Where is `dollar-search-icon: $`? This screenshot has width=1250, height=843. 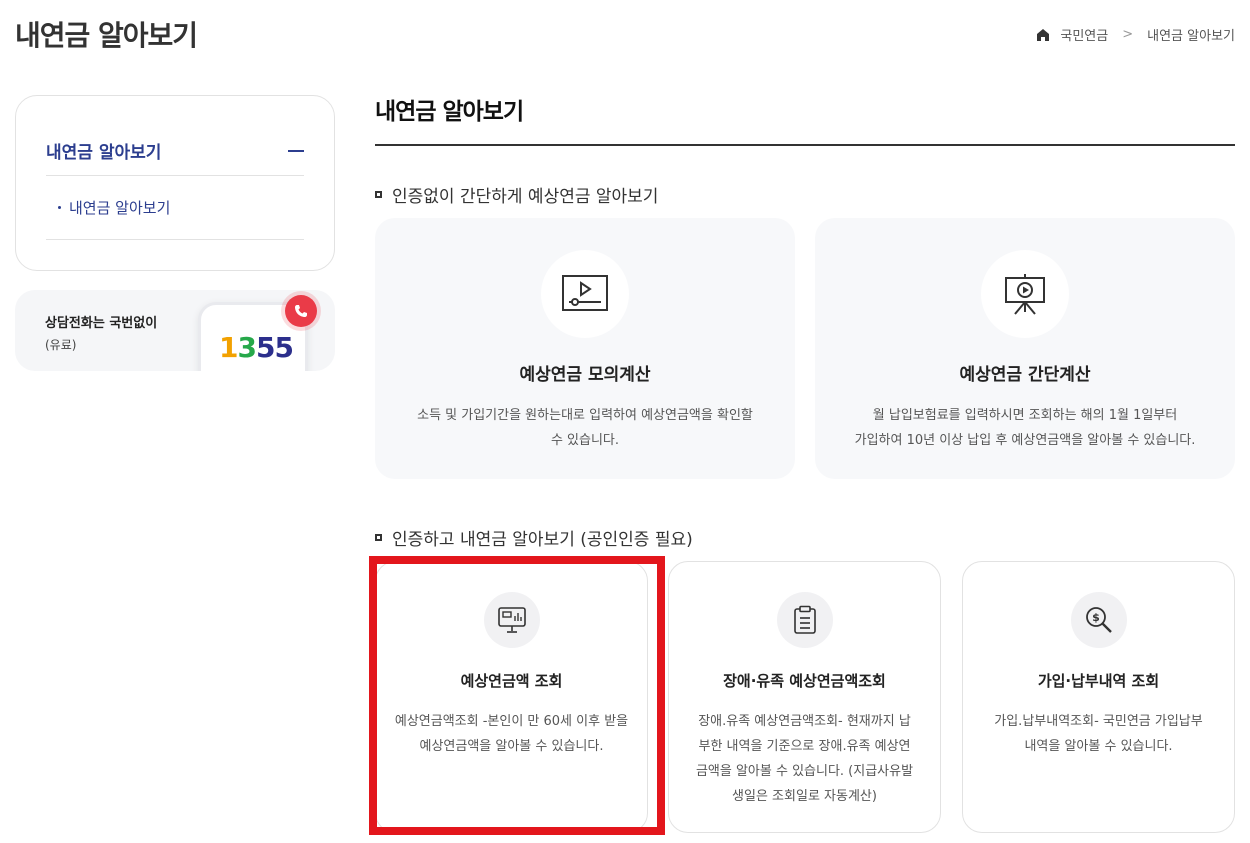 dollar-search-icon: $ is located at coordinates (1098, 620).